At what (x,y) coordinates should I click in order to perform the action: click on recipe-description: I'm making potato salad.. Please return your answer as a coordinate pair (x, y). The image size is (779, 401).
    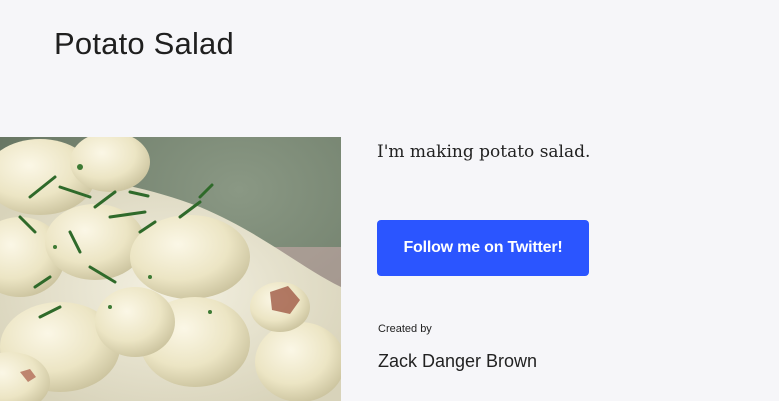
    Looking at the image, I should click on (484, 152).